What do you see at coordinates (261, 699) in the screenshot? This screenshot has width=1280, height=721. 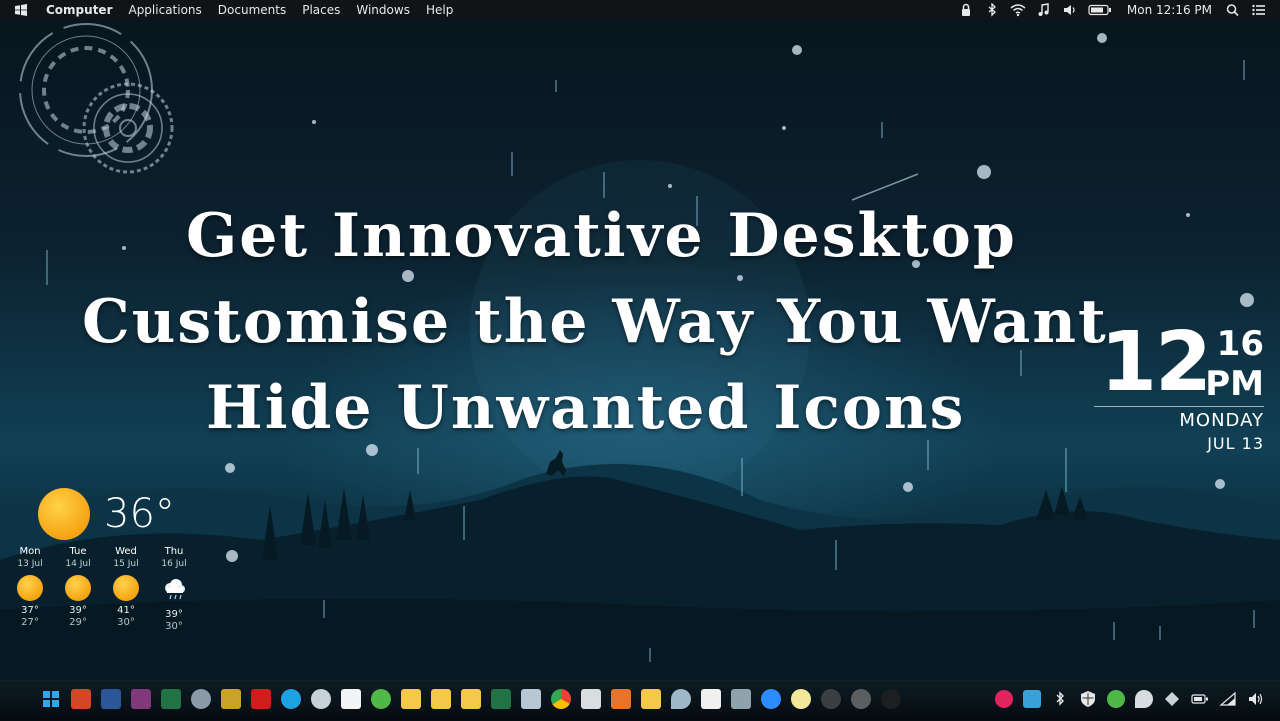 I see `pdf-reader-icon` at bounding box center [261, 699].